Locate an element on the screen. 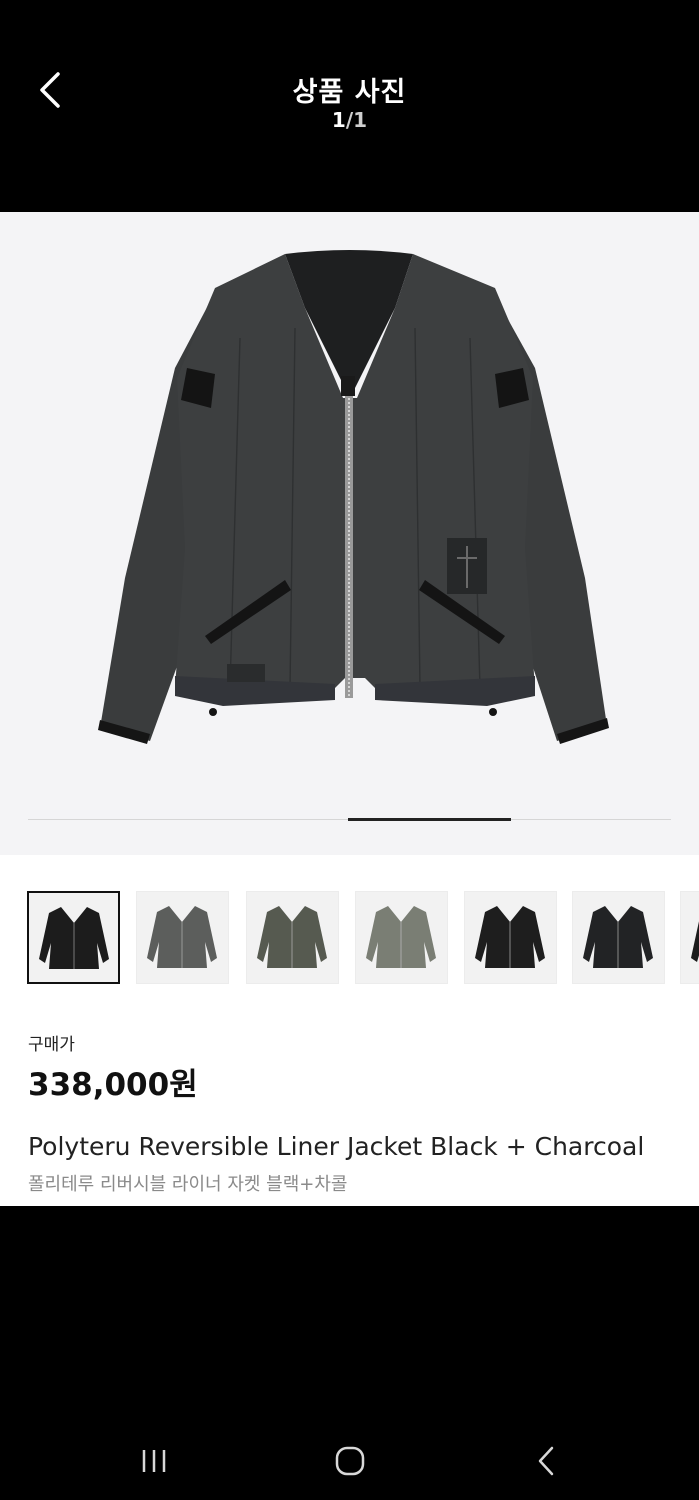 This screenshot has height=1500, width=699. recent-apps-icon is located at coordinates (154, 1461).